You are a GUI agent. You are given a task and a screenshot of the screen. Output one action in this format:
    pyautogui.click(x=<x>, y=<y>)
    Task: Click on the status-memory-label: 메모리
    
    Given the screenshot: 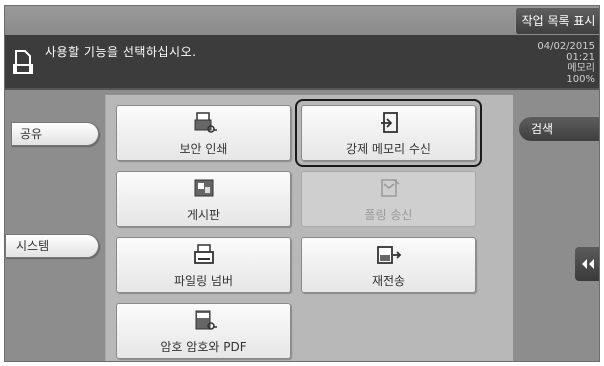 What is the action you would take?
    pyautogui.click(x=581, y=68)
    